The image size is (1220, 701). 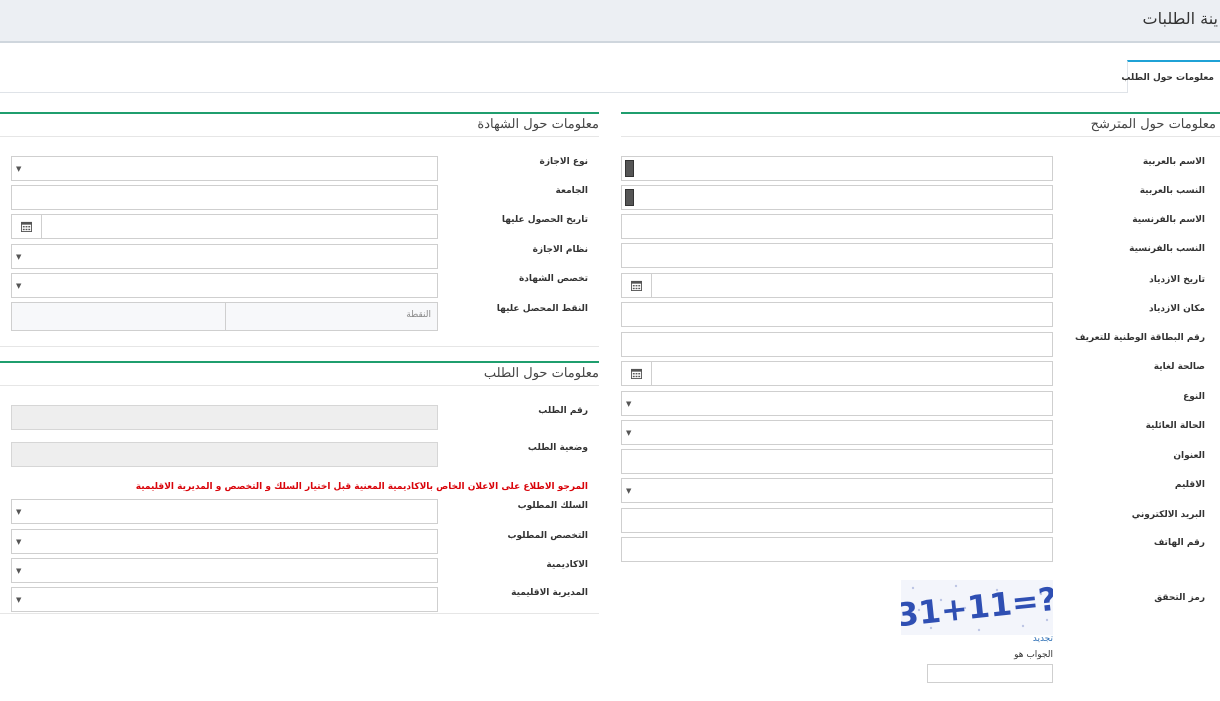 I want to click on birth-place-label: مكان الازدياد, so click(x=1177, y=309).